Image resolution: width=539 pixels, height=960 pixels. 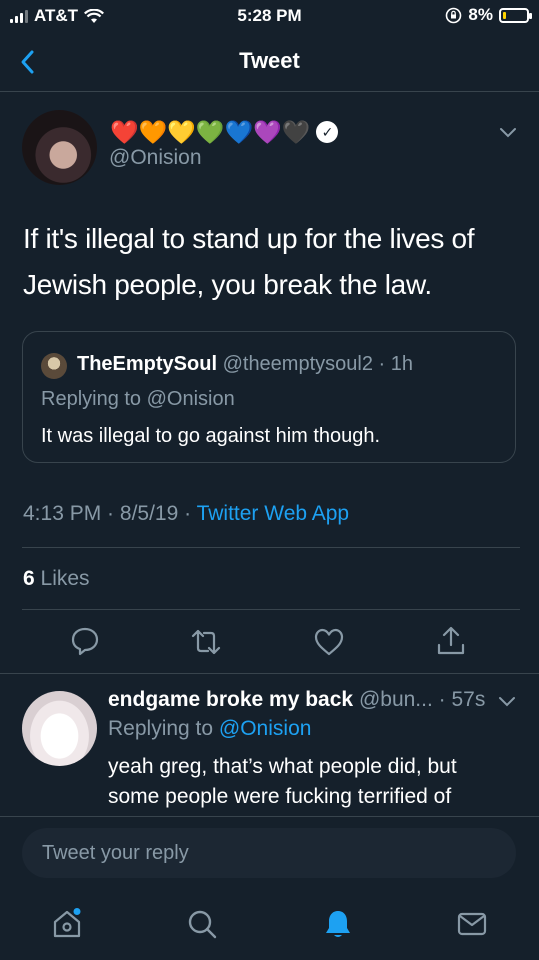 I want to click on battery-icon, so click(x=515, y=15).